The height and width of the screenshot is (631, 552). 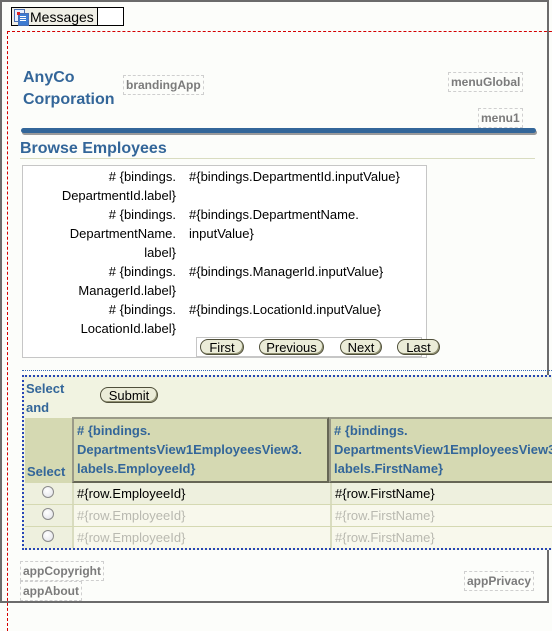 What do you see at coordinates (21, 17) in the screenshot?
I see `messages-icon` at bounding box center [21, 17].